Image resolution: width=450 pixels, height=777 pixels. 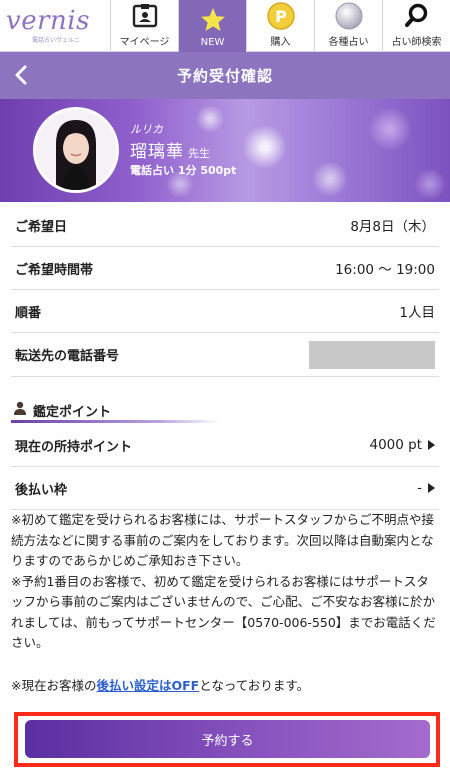 What do you see at coordinates (147, 685) in the screenshot?
I see `deferred-setting-link: 後払い設定はOFF` at bounding box center [147, 685].